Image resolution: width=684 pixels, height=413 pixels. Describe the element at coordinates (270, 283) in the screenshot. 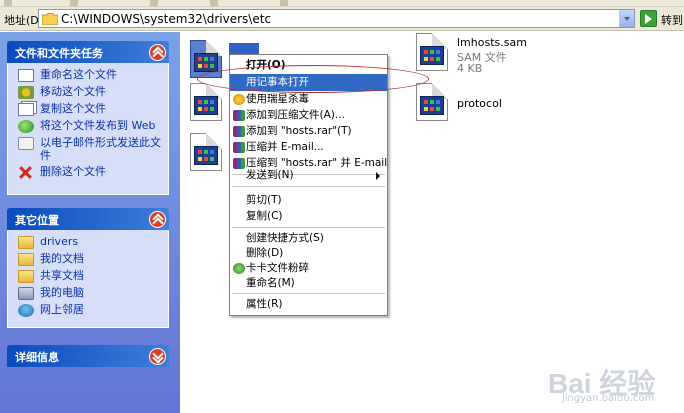

I see `menu-item-label: 重命名(M)` at that location.